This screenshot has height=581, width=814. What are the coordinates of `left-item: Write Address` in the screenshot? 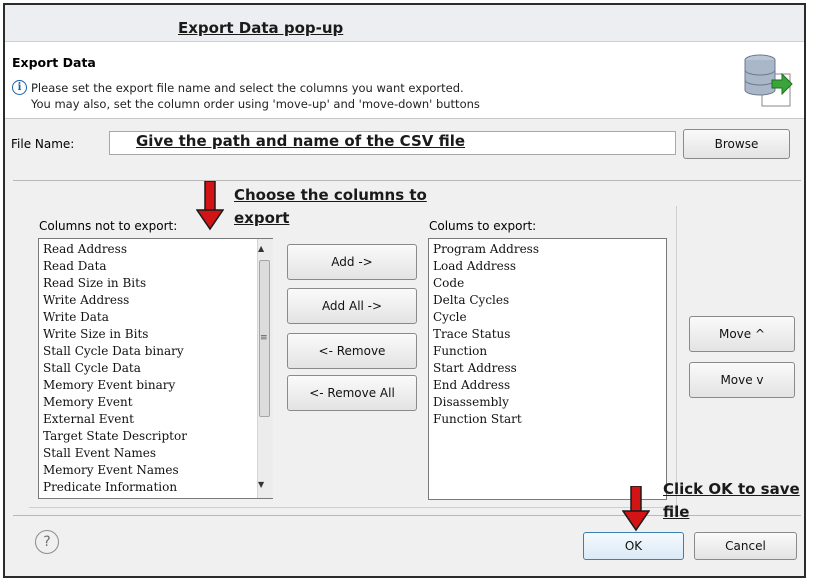 It's located at (157, 300).